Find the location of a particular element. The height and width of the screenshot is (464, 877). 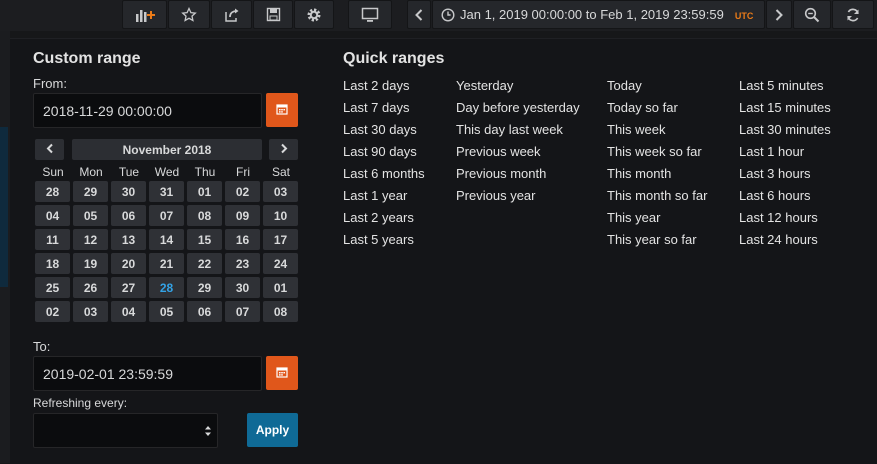

calendar-day-button: 15 is located at coordinates (204, 239).